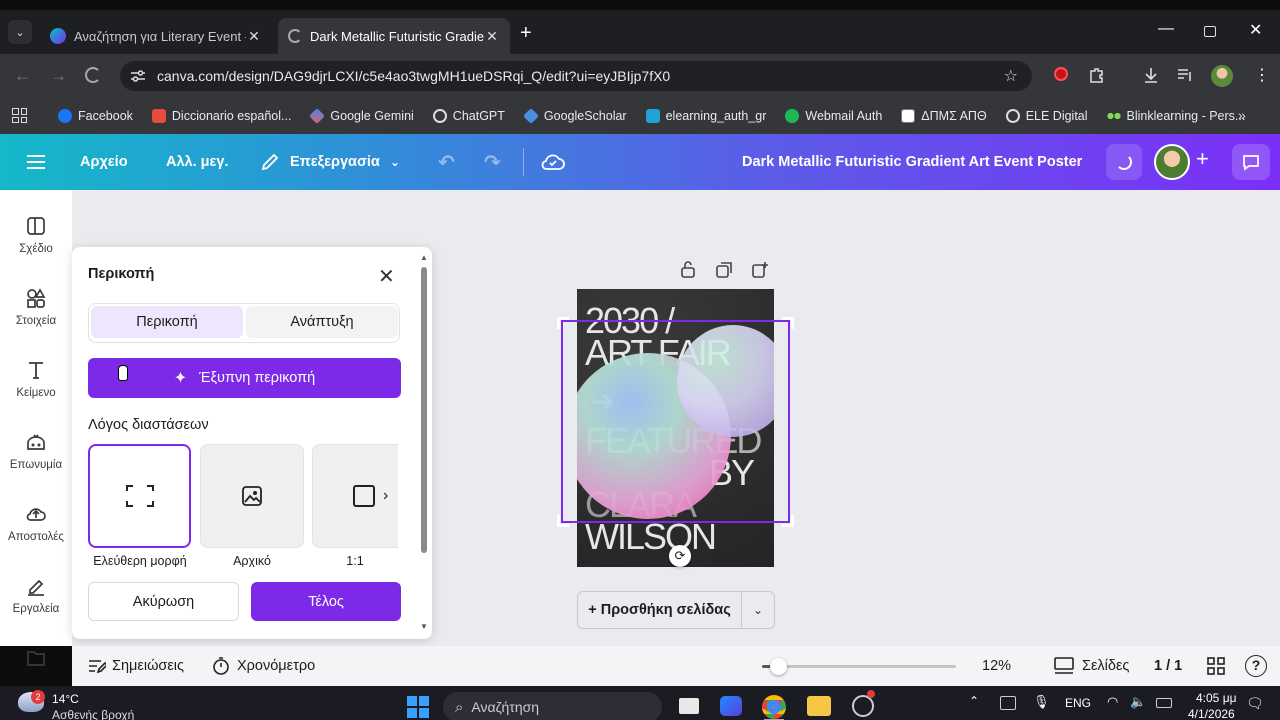 Image resolution: width=1280 pixels, height=720 pixels. Describe the element at coordinates (156, 36) in the screenshot. I see `tab-literary-event: Αναζήτηση για Literary Event - ✕` at that location.